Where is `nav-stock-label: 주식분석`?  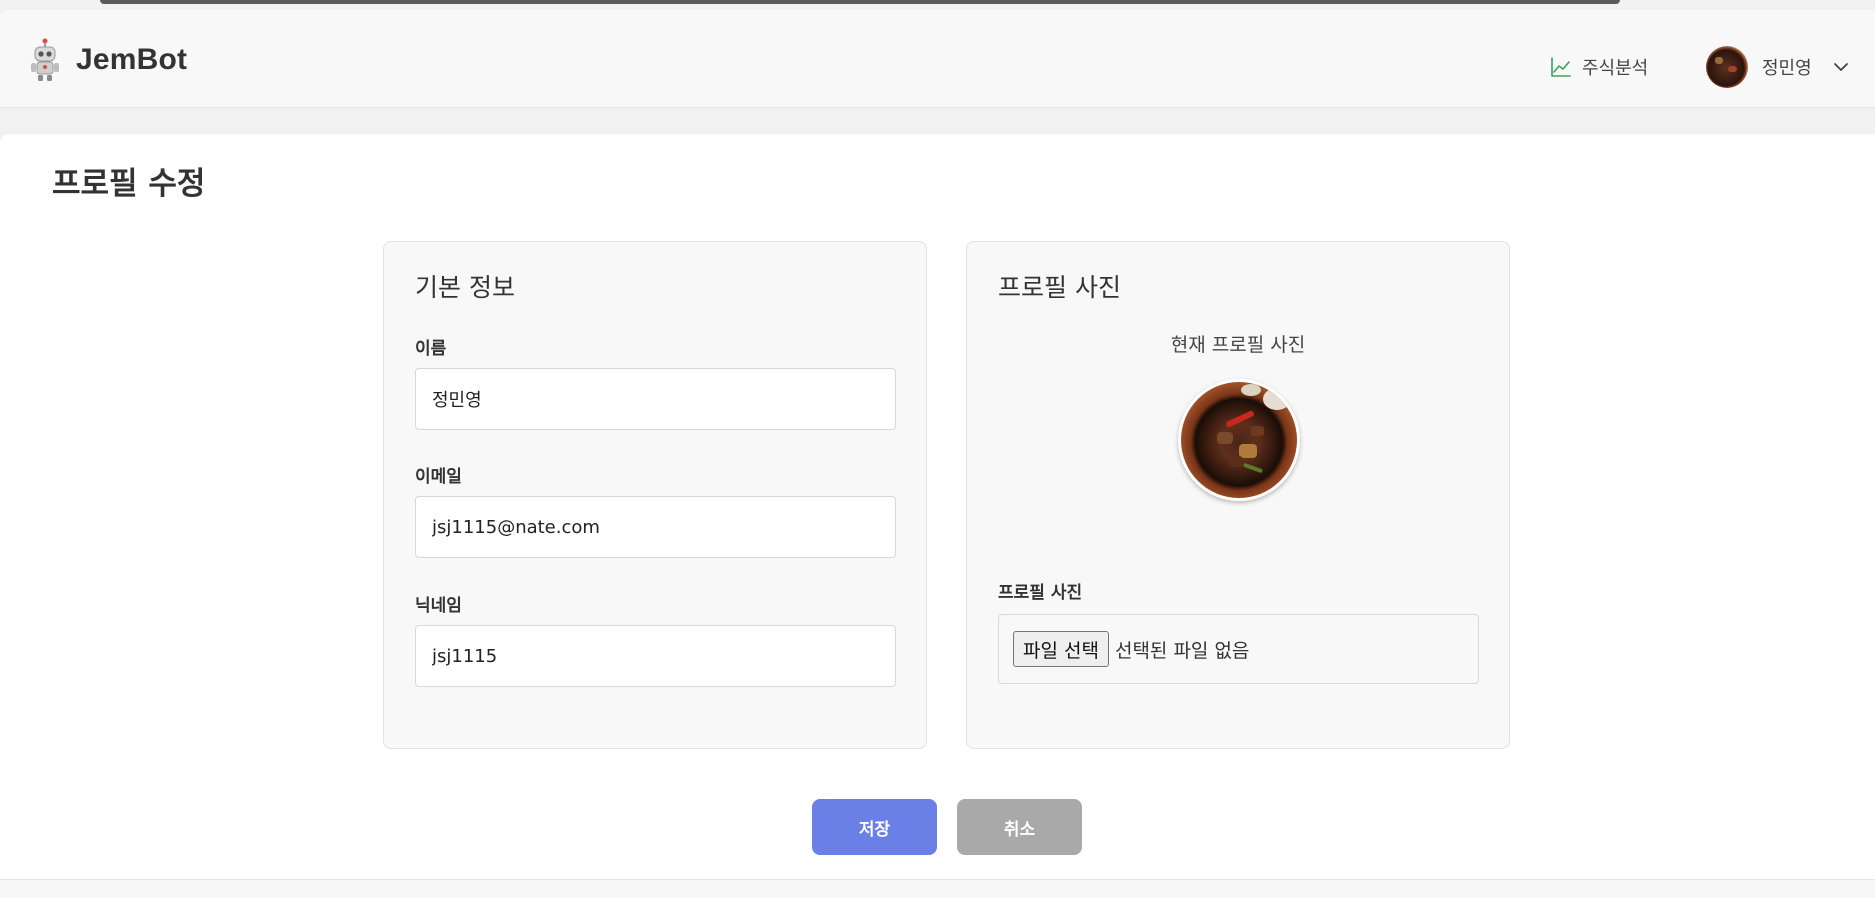 nav-stock-label: 주식분석 is located at coordinates (1615, 68).